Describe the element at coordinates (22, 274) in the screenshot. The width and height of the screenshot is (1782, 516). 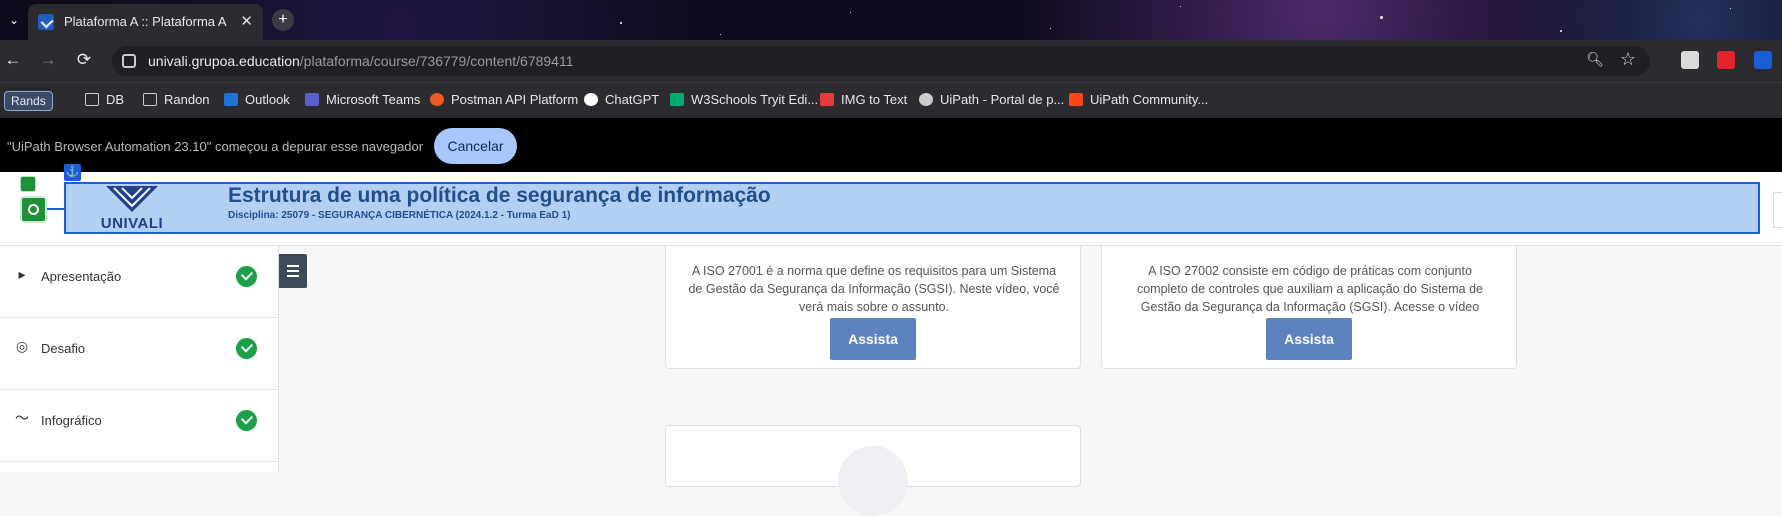
I see `play-icon: ▸` at that location.